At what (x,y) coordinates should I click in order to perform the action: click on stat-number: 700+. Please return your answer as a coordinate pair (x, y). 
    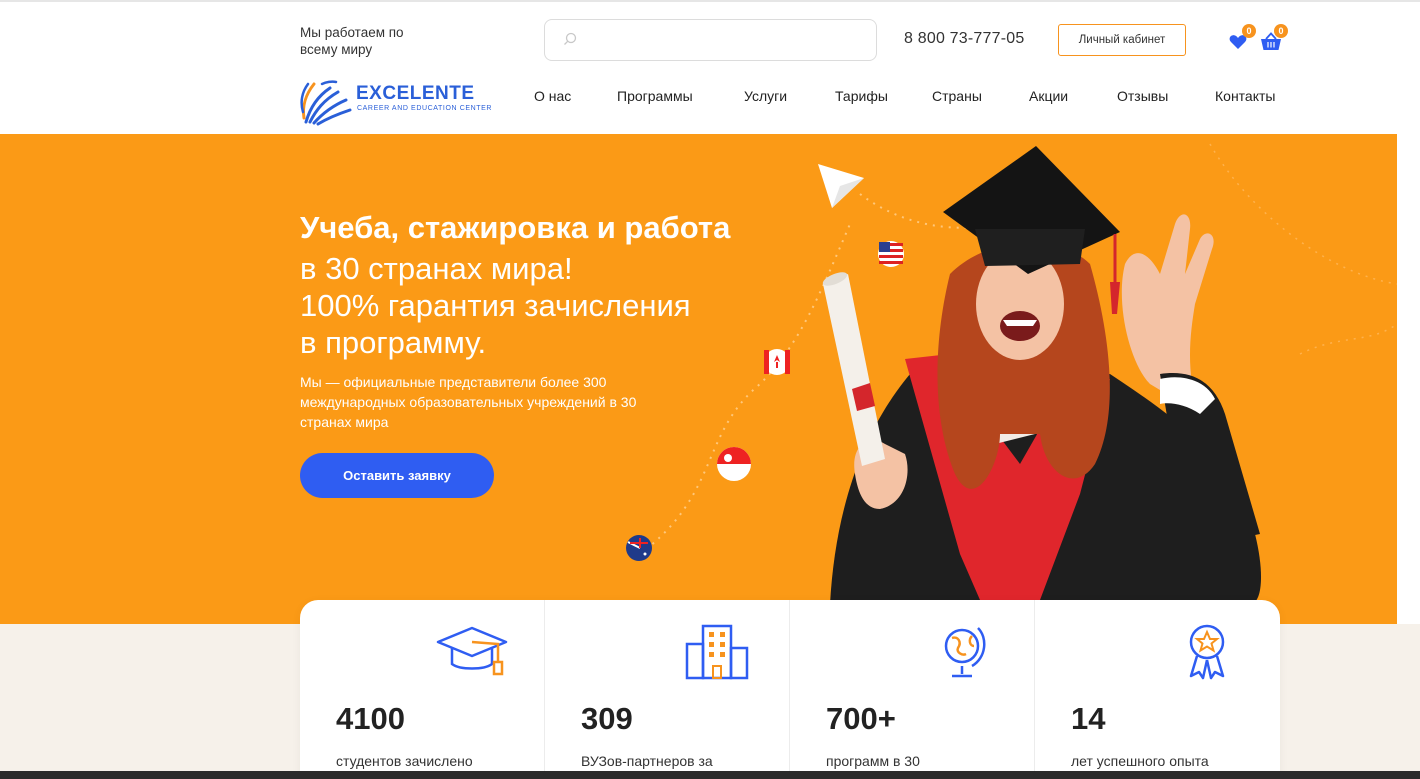
    Looking at the image, I should click on (861, 718).